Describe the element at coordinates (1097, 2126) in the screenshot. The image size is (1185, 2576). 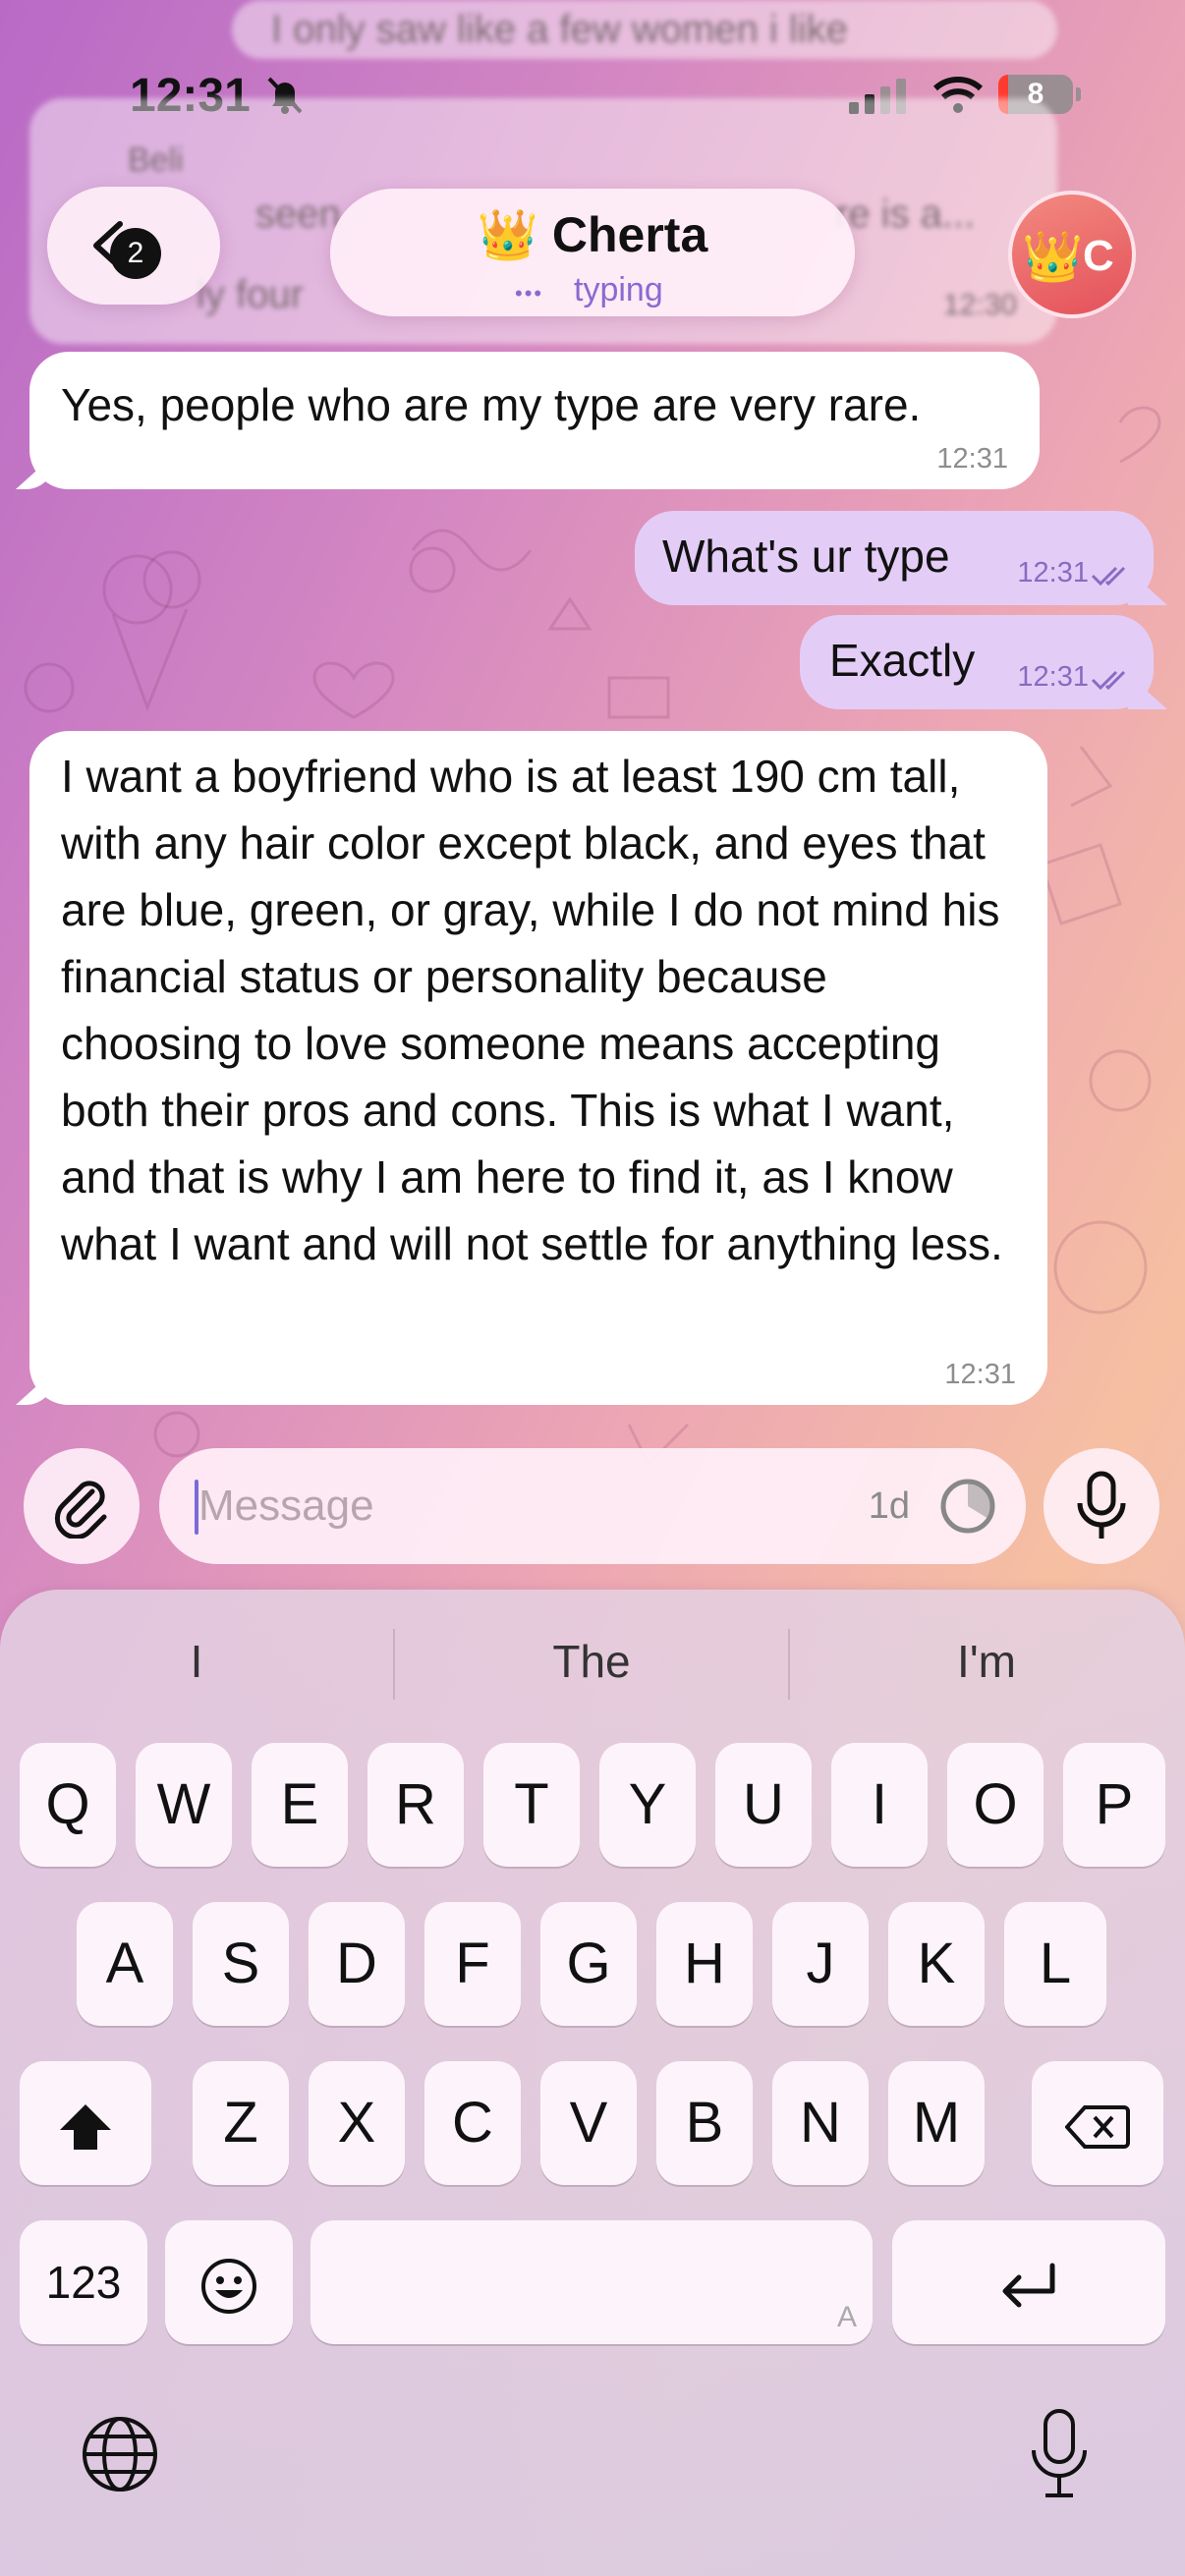
I see `backspace-icon` at that location.